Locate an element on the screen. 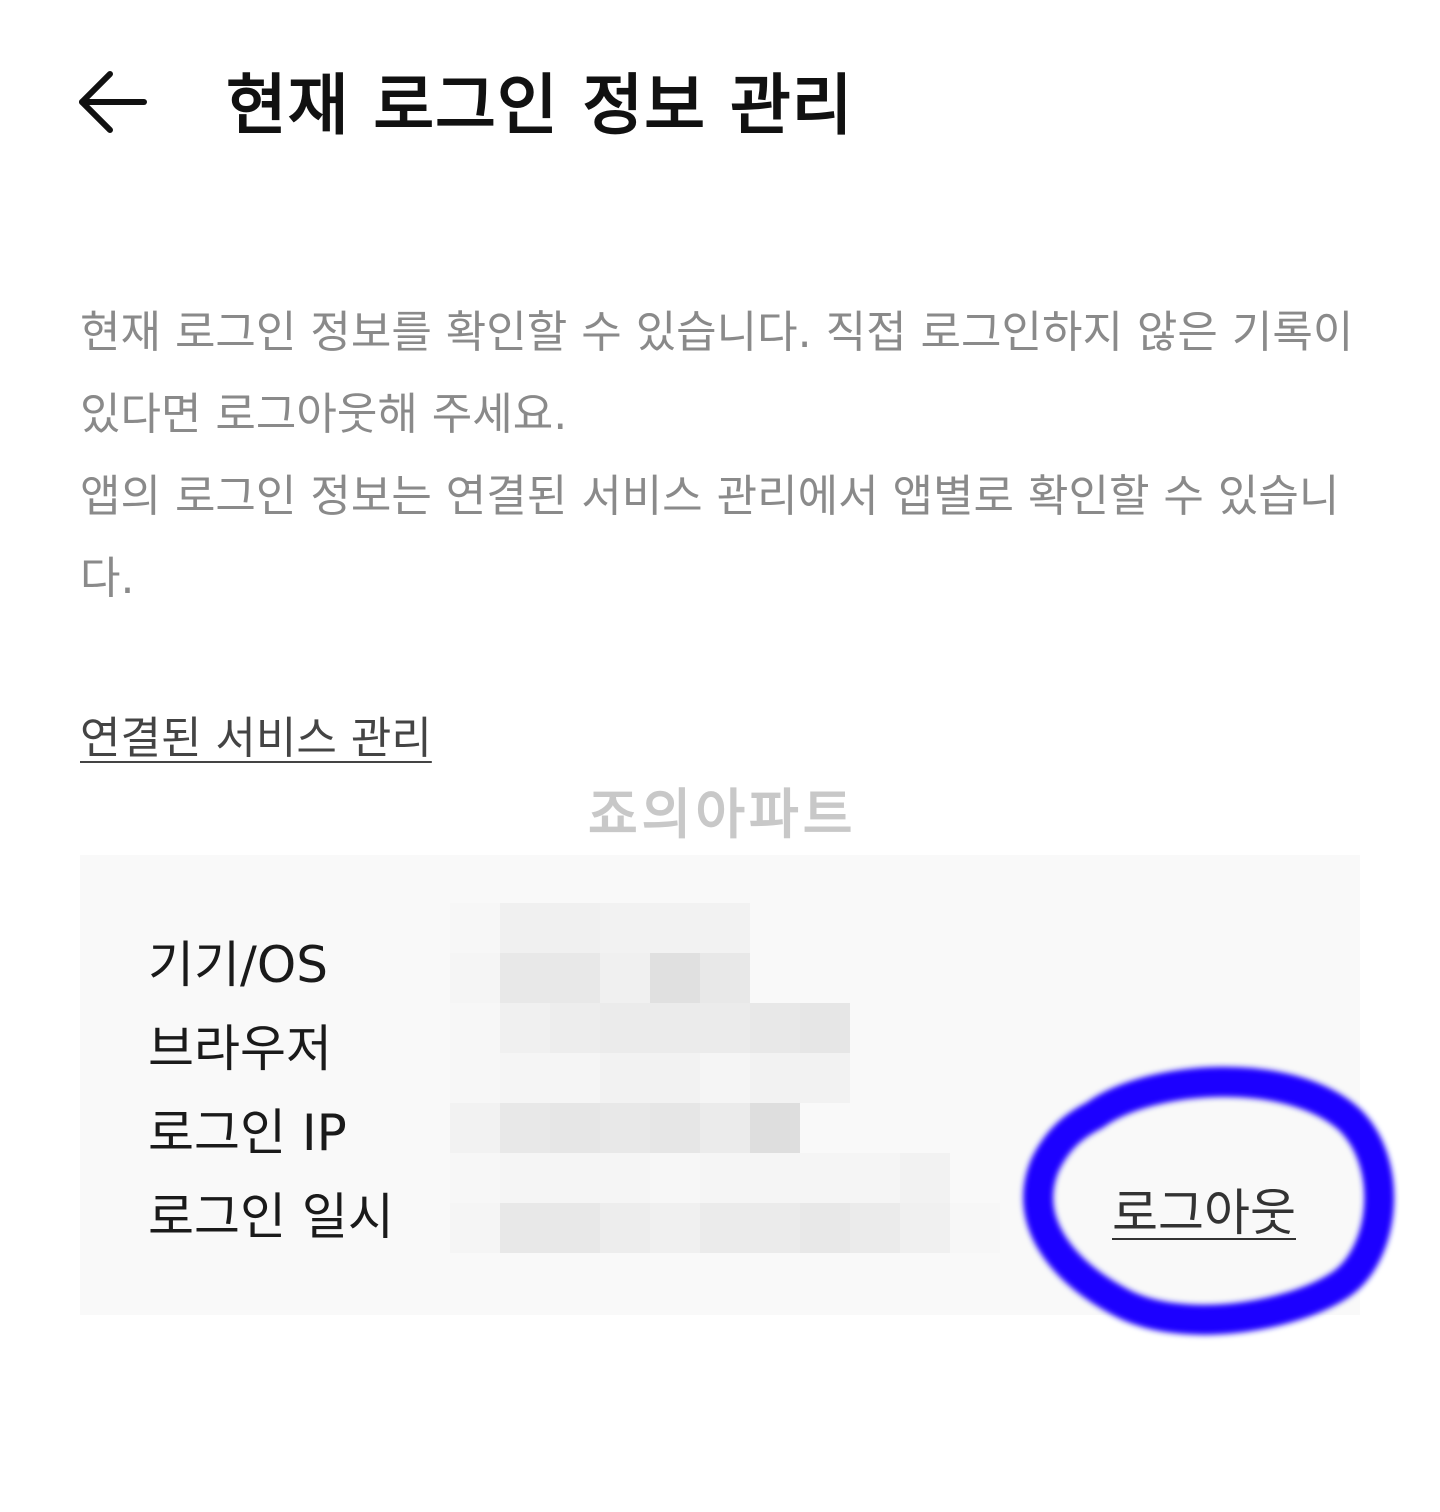 The image size is (1440, 1512). app-header: 현재 로그인 정보 관리 is located at coordinates (720, 100).